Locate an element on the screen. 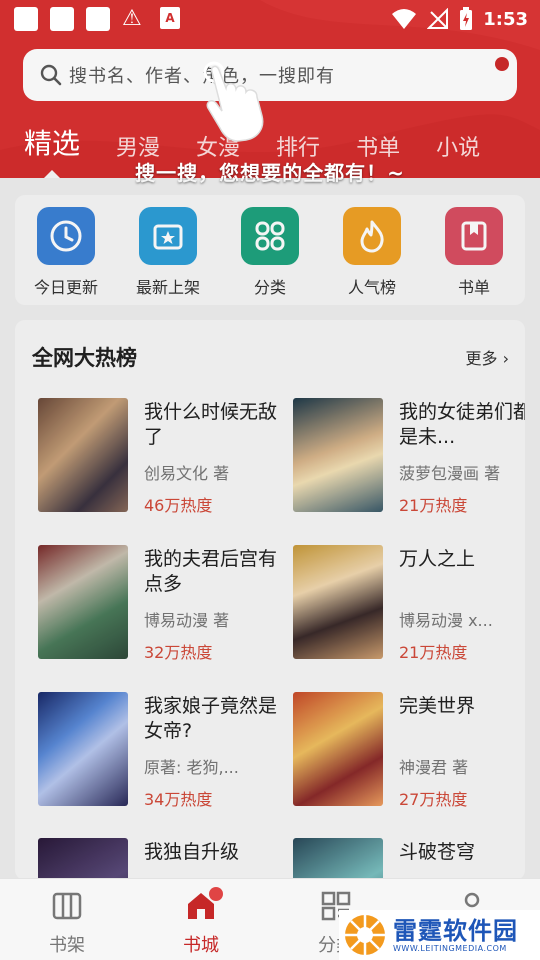 Image resolution: width=540 pixels, height=960 pixels. quick-entry-booklist: 书单 is located at coordinates (474, 256).